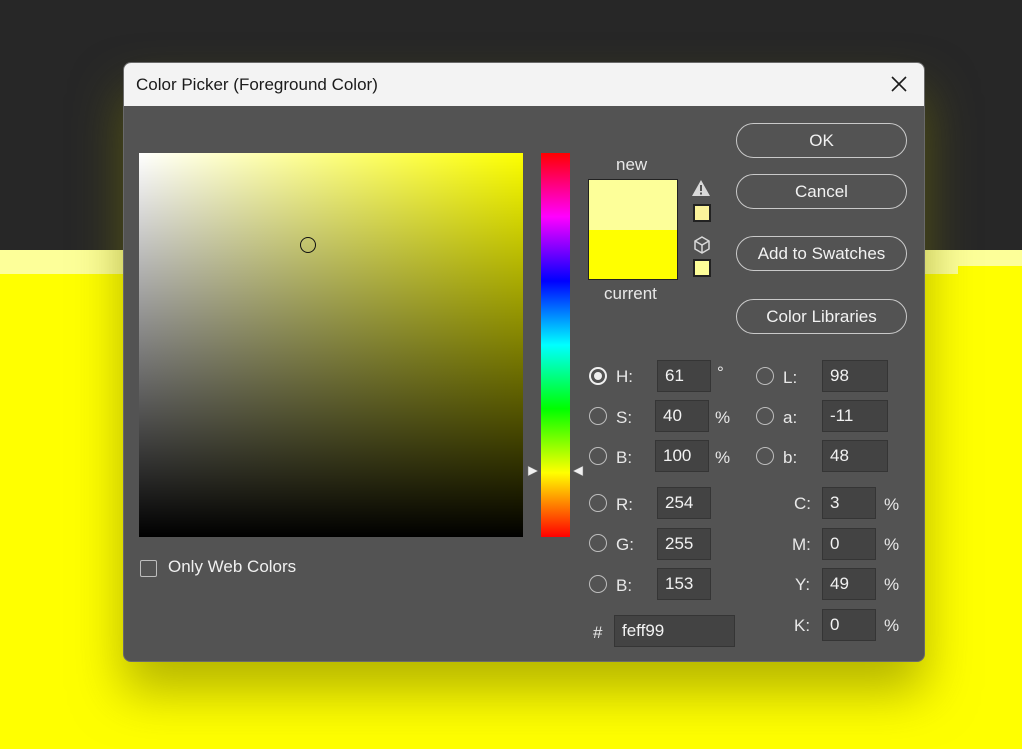 This screenshot has width=1022, height=749. Describe the element at coordinates (308, 245) in the screenshot. I see `color-field-marker` at that location.